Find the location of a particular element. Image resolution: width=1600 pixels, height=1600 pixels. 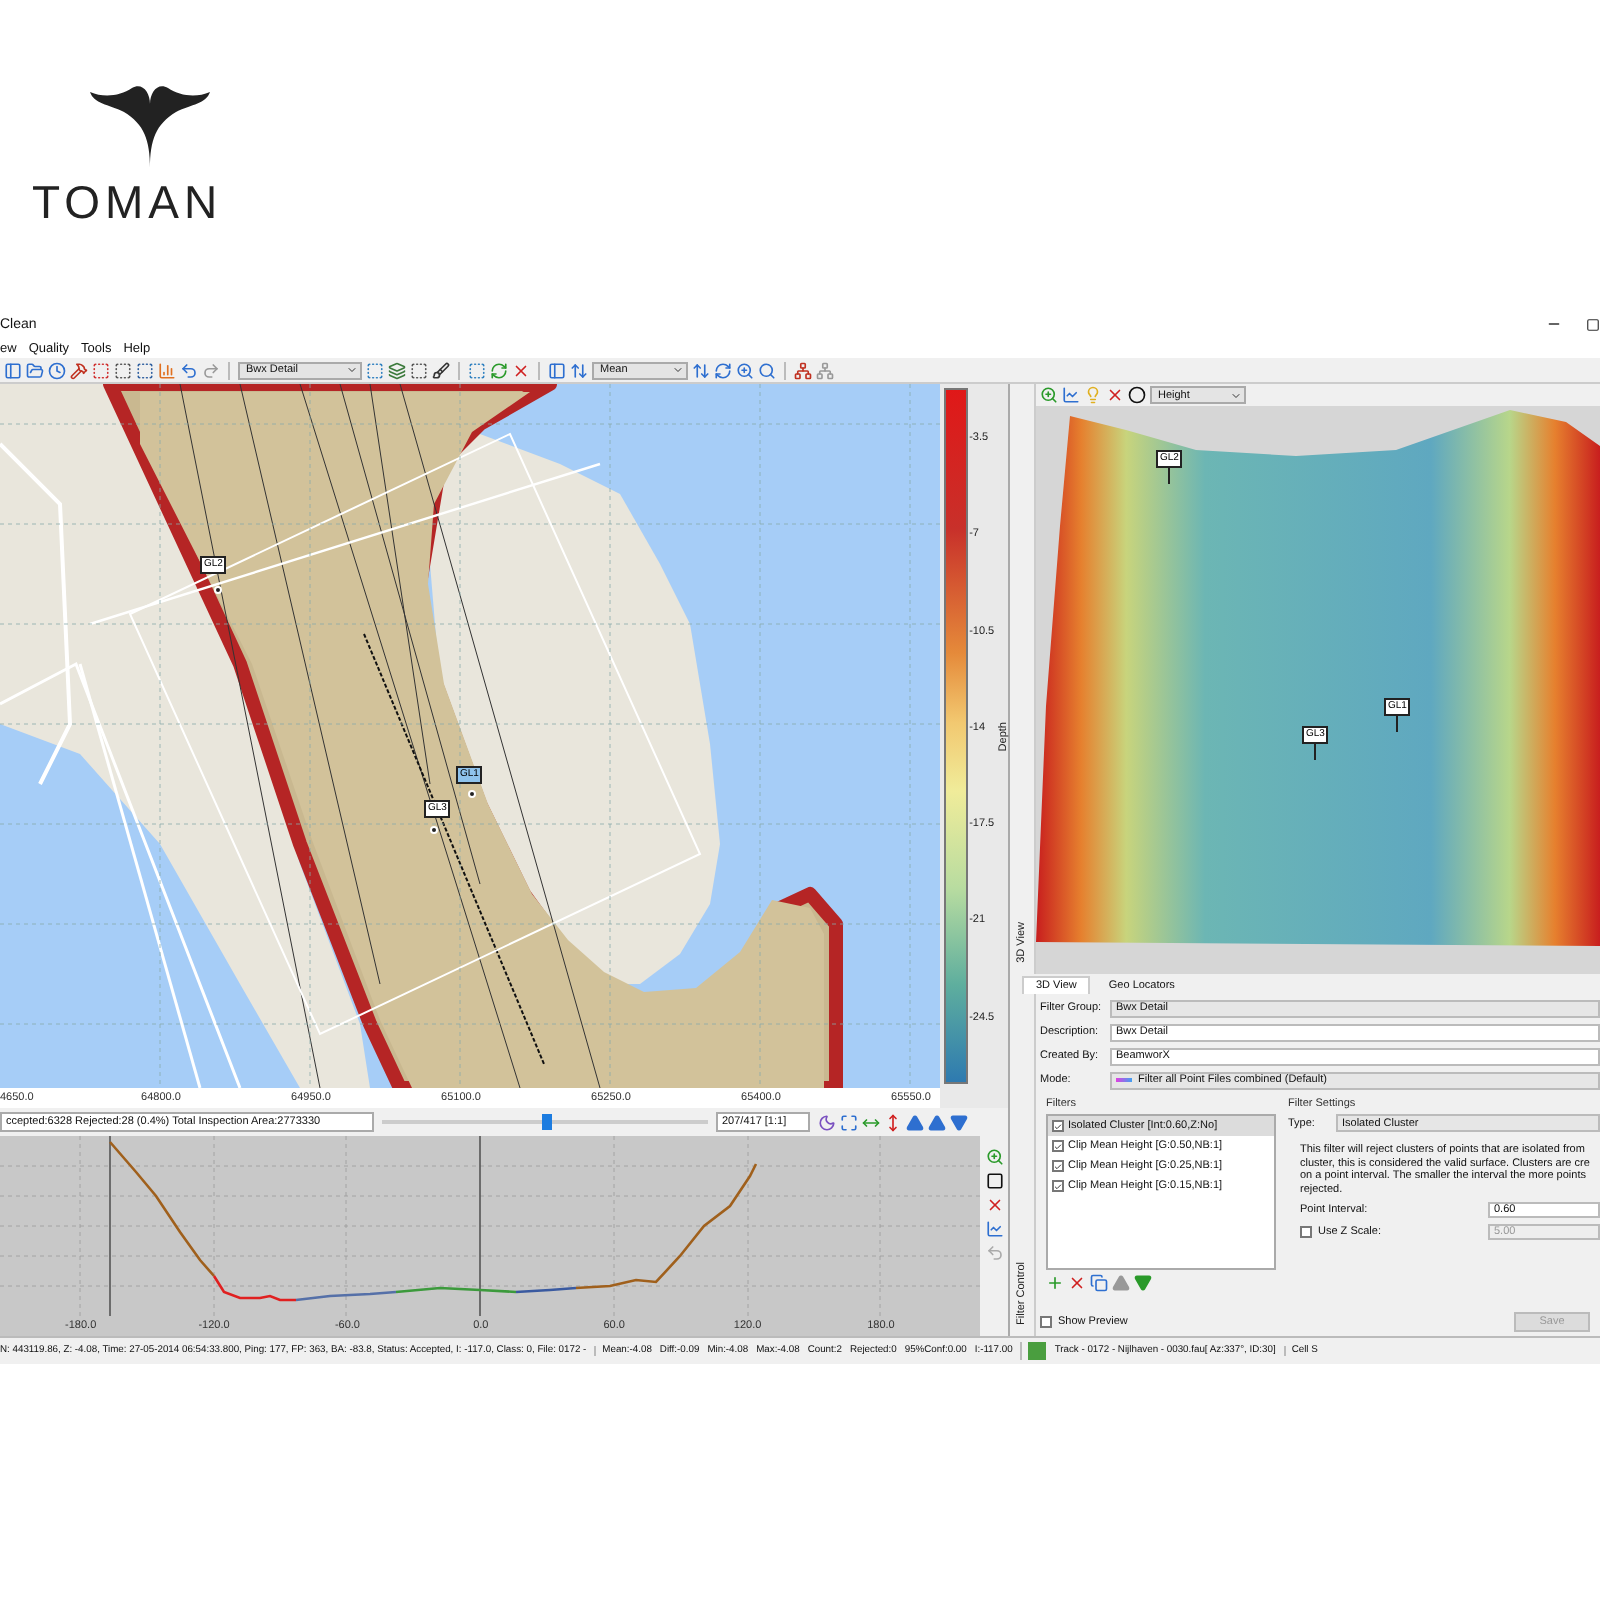

circle-icon is located at coordinates (1137, 395).